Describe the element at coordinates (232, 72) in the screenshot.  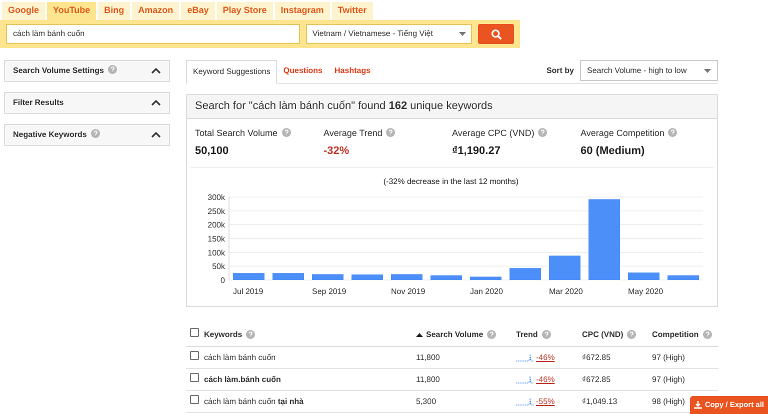
I see `result-tab: Keyword Suggestions` at that location.